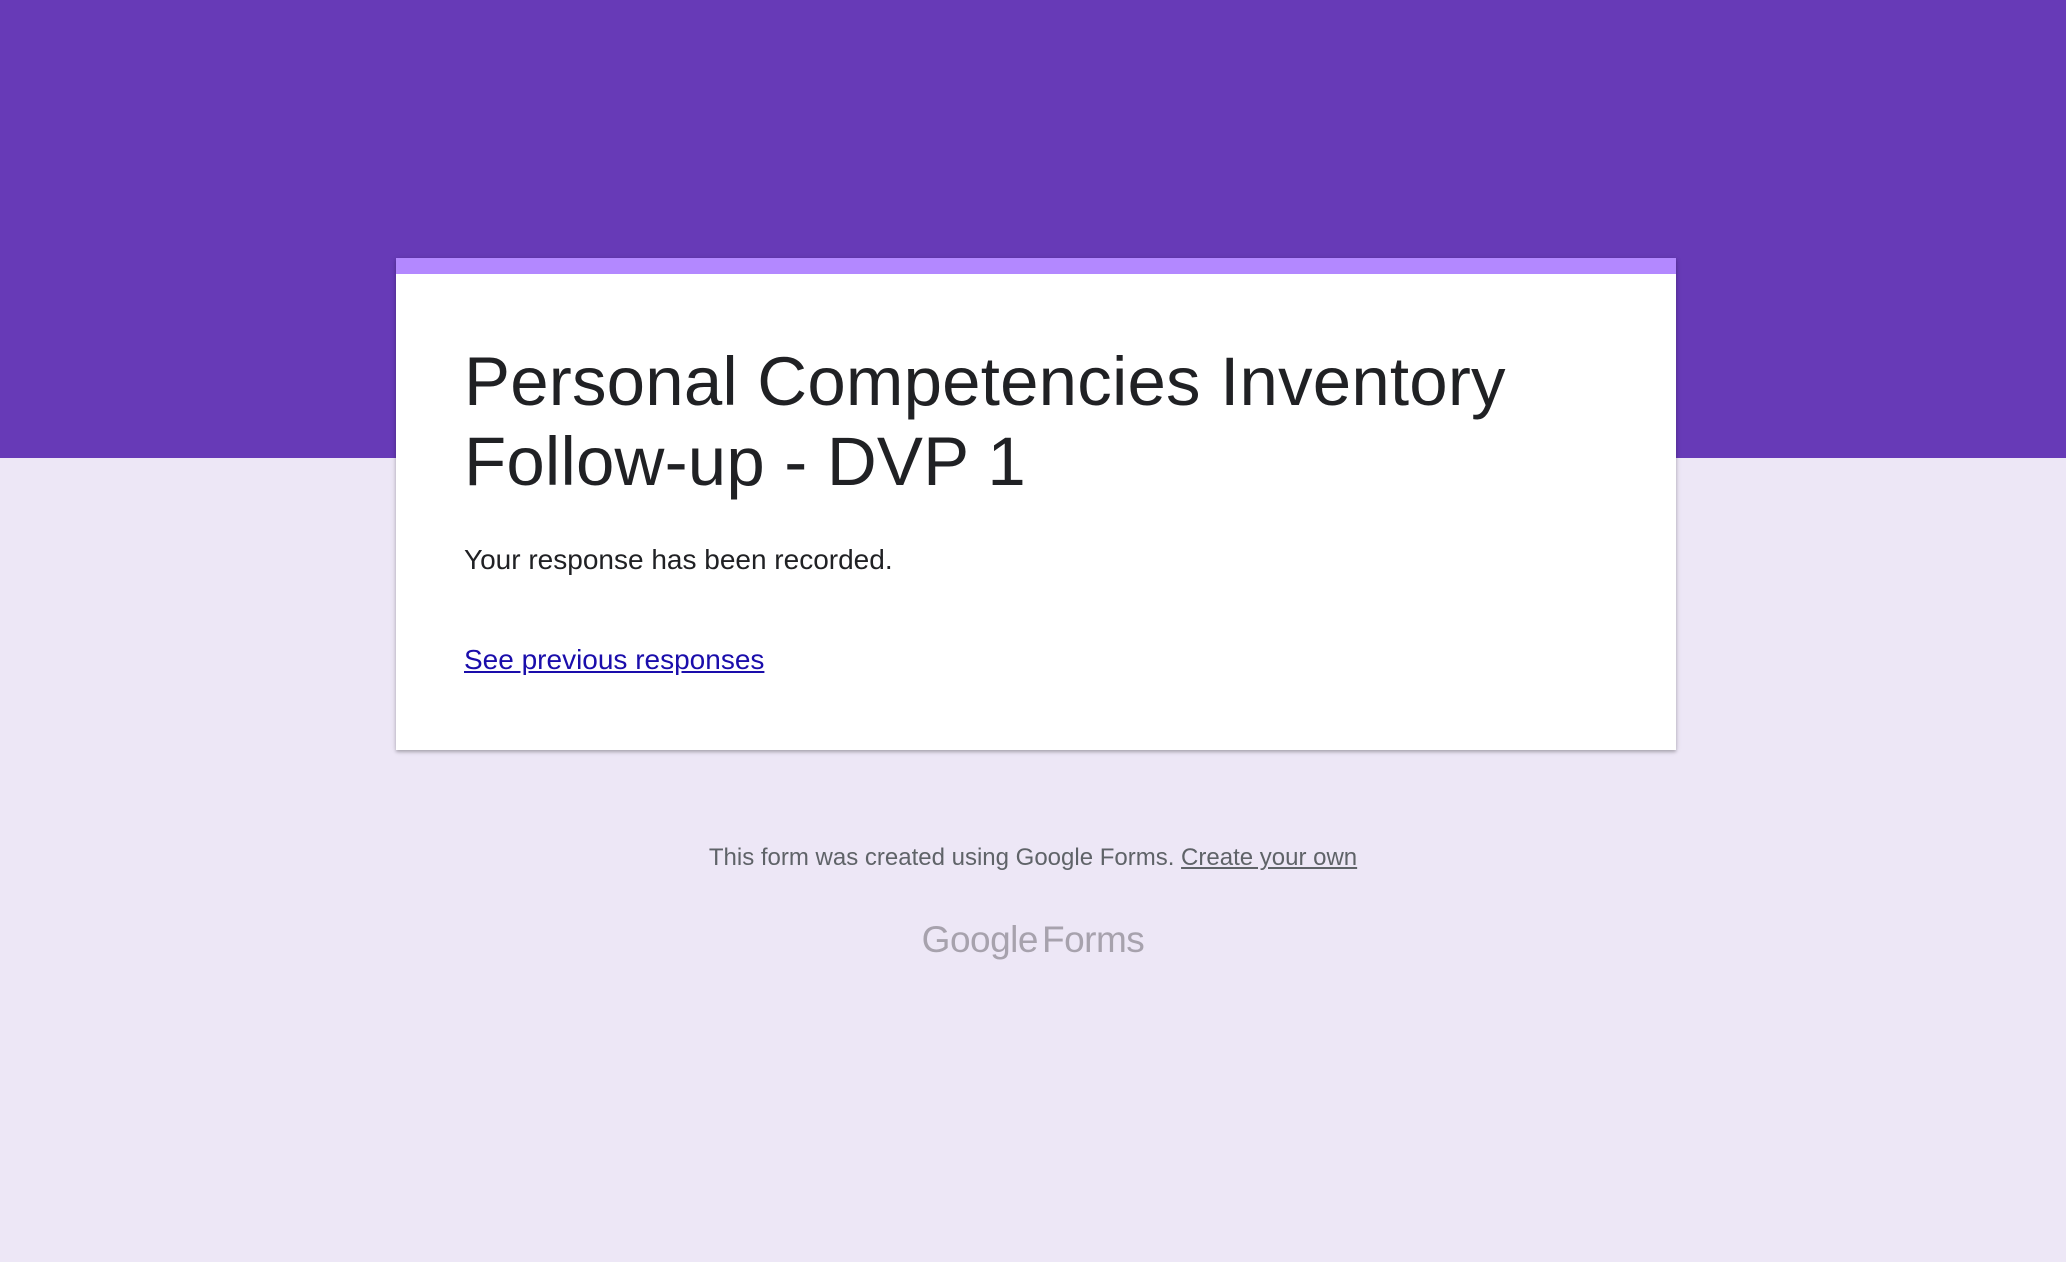 The height and width of the screenshot is (1262, 2066). What do you see at coordinates (1093, 939) in the screenshot?
I see `logo-forms-word: Forms` at bounding box center [1093, 939].